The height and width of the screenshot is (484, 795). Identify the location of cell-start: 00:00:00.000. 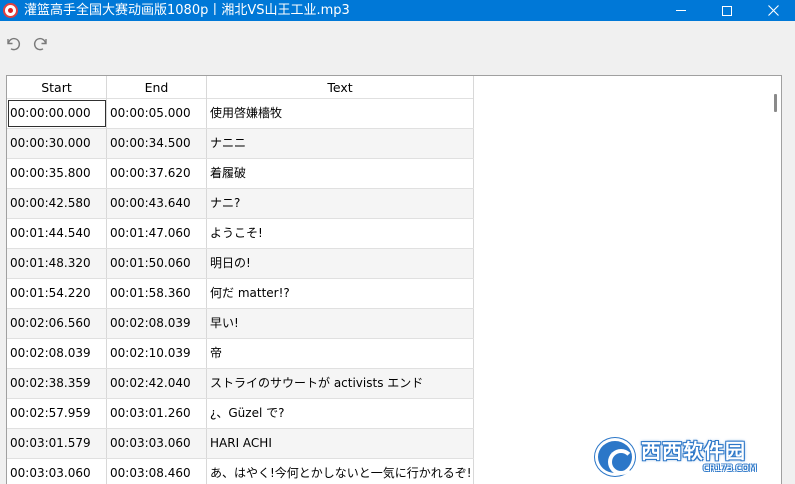
(57, 113).